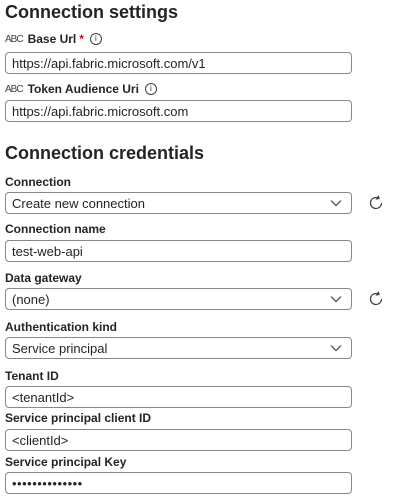 This screenshot has height=500, width=393. Describe the element at coordinates (55, 229) in the screenshot. I see `connection-name-label: Connection name` at that location.